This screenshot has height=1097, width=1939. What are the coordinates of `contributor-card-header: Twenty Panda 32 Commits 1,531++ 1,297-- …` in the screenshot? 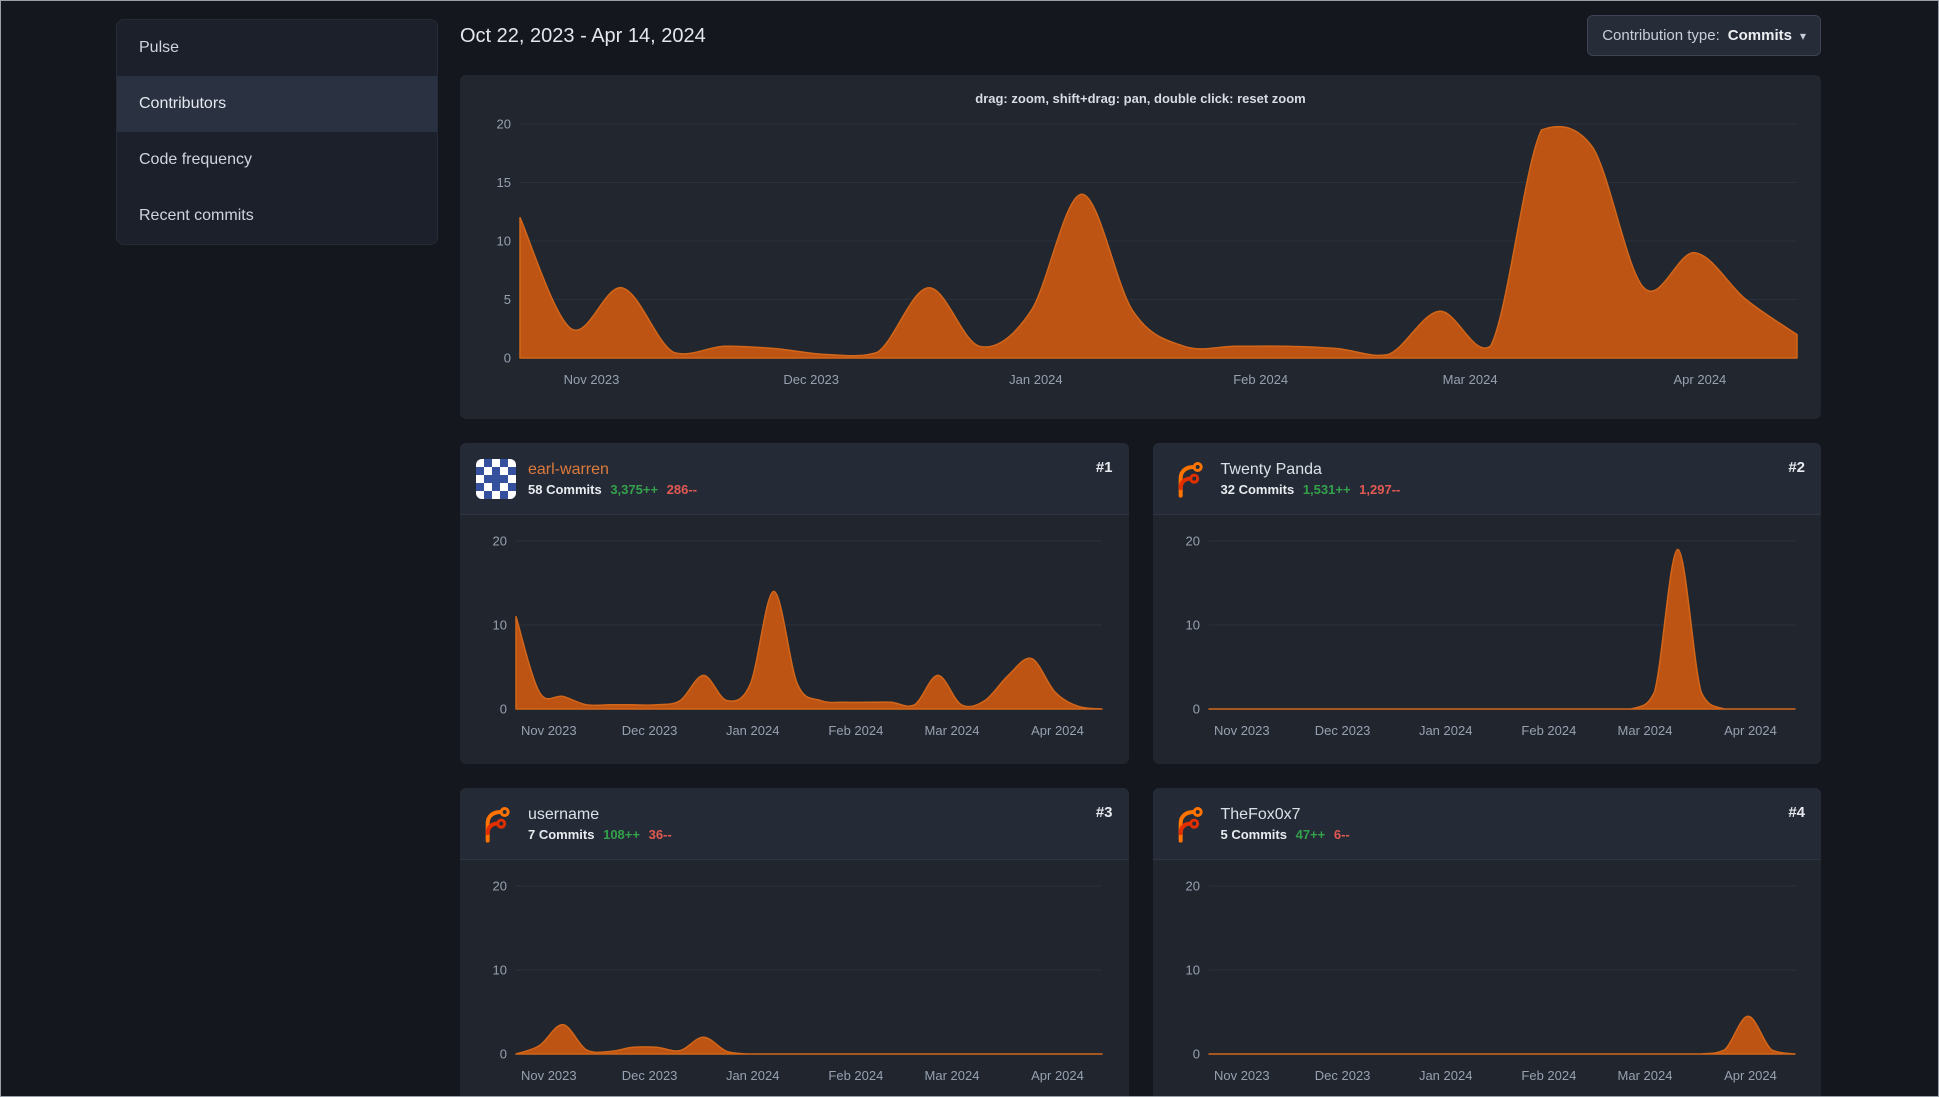 It's located at (1486, 479).